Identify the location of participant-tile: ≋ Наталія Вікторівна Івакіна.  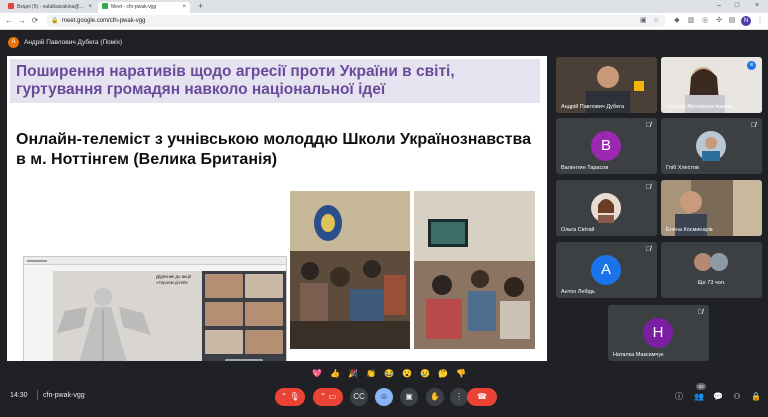
(711, 85).